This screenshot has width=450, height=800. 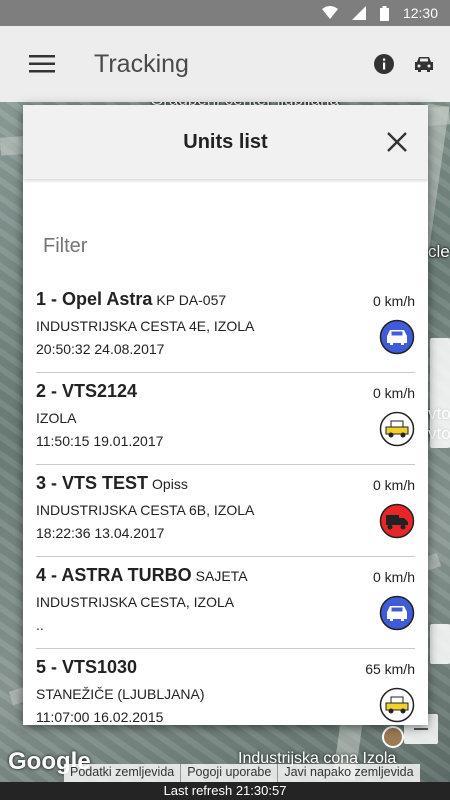 I want to click on unit-name: 3 - VTS TEST Opiss, so click(x=112, y=483).